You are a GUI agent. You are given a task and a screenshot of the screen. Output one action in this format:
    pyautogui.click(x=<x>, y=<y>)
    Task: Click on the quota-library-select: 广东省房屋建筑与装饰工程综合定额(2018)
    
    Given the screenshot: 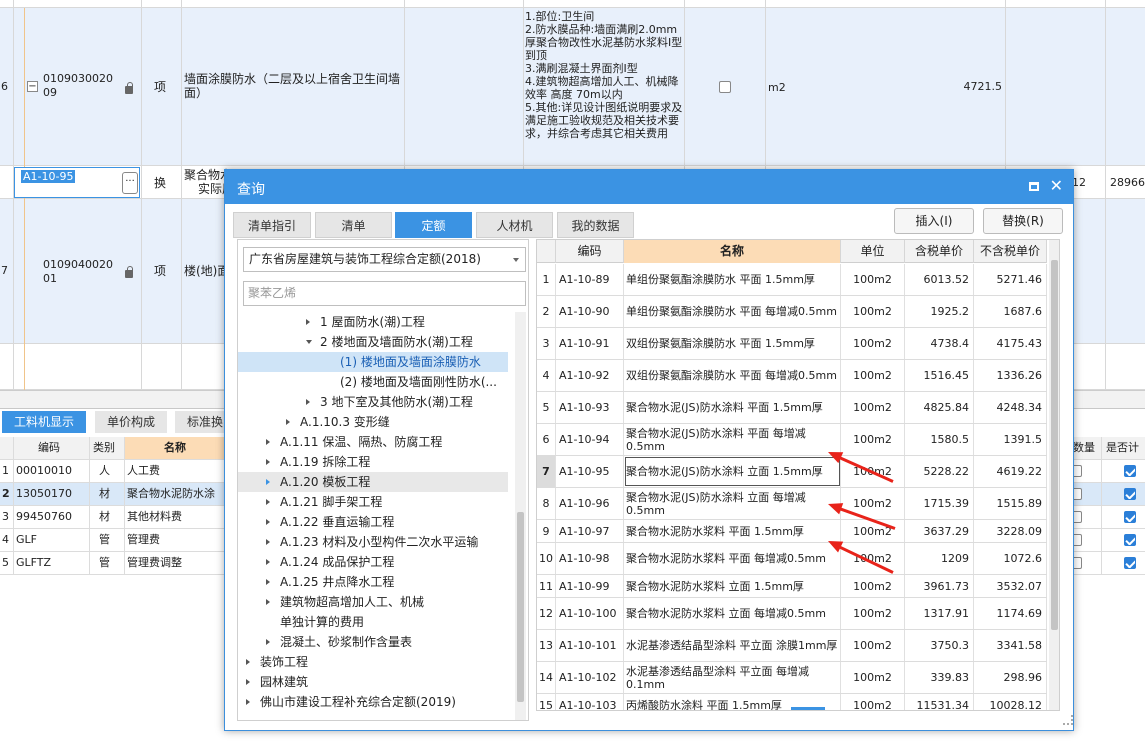 What is the action you would take?
    pyautogui.click(x=384, y=259)
    